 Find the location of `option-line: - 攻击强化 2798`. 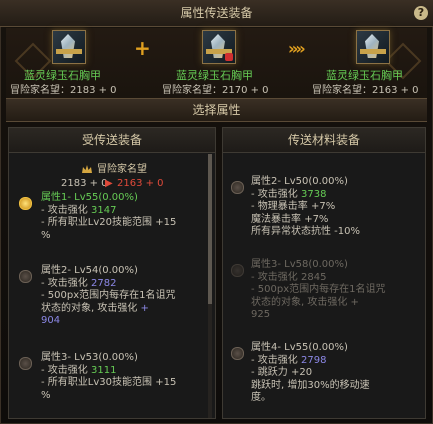

option-line: - 攻击强化 2798 is located at coordinates (289, 360).